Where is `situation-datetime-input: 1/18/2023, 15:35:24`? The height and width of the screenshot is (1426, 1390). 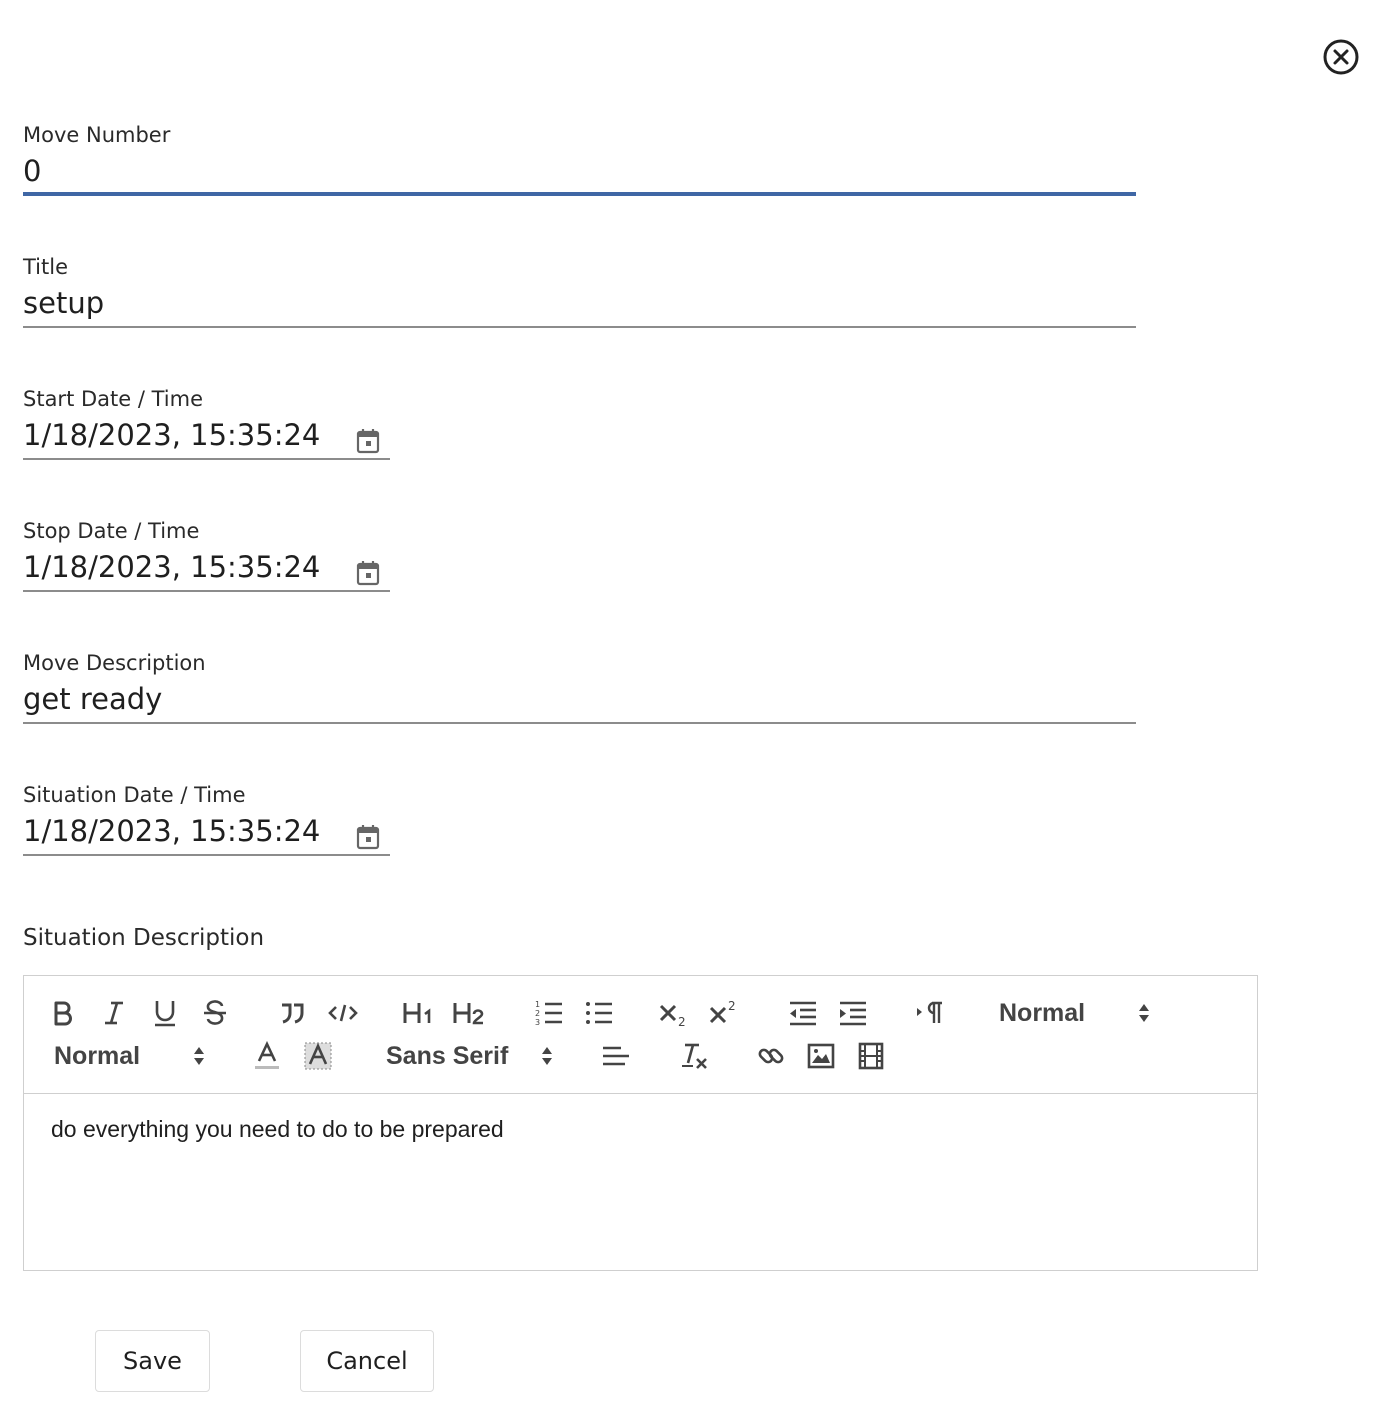
situation-datetime-input: 1/18/2023, 15:35:24 is located at coordinates (206, 832).